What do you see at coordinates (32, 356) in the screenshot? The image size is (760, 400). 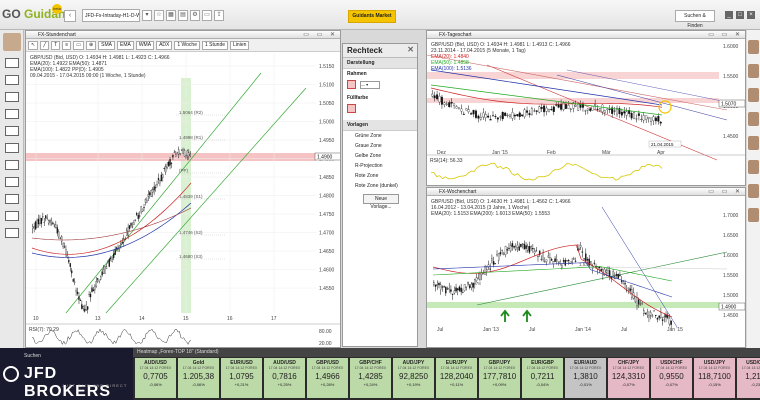 I see `search-tab: Suchen` at bounding box center [32, 356].